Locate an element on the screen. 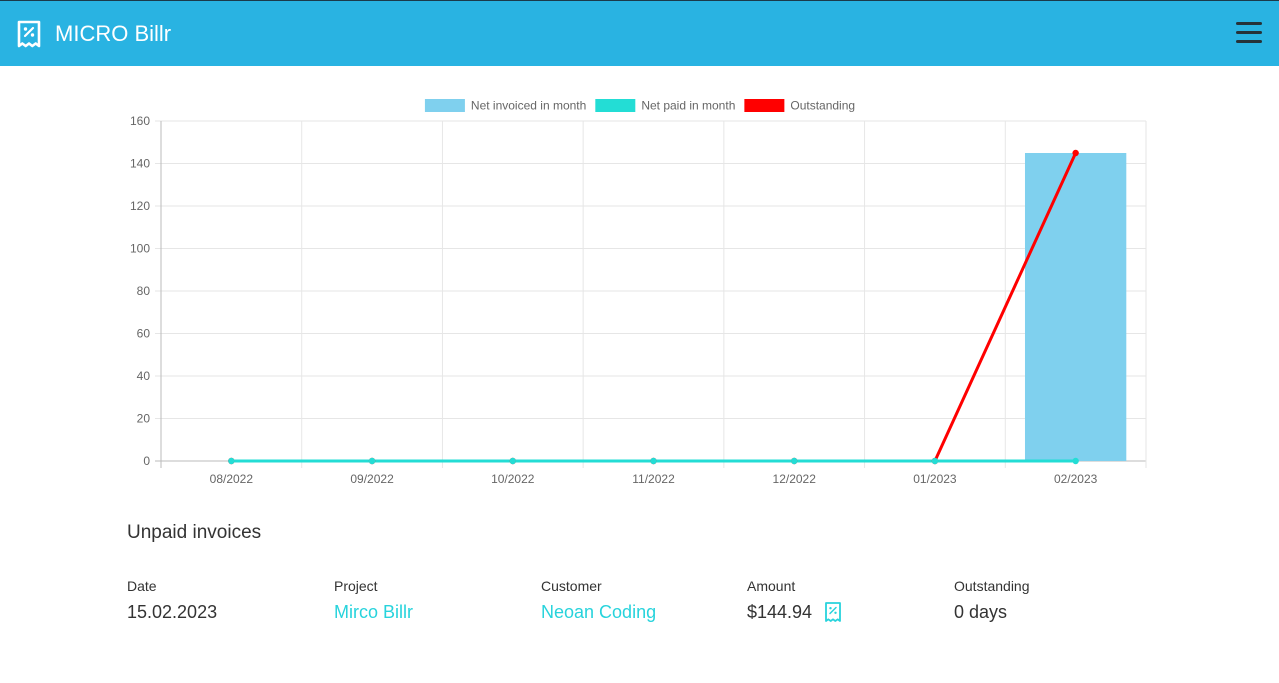 The image size is (1279, 683). hamburger-icon is located at coordinates (1249, 23).